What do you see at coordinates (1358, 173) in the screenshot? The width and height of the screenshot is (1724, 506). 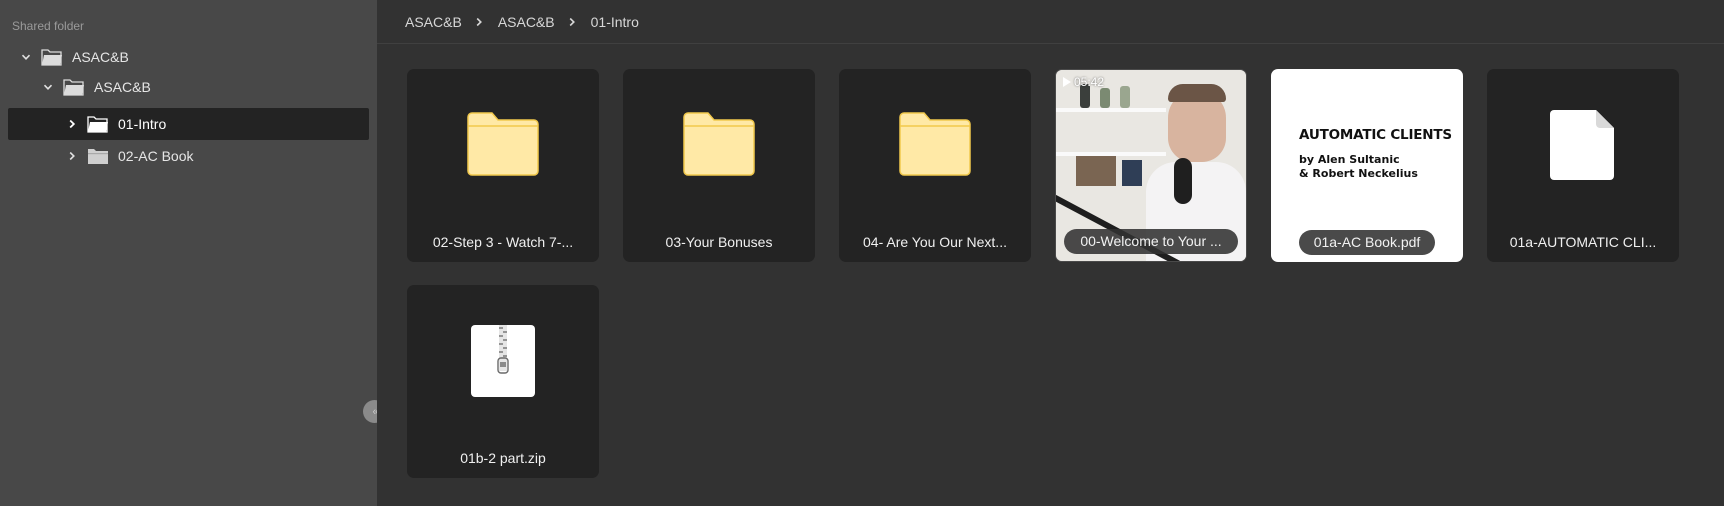 I see `pdf-preview-line: & Robert Neckelius` at bounding box center [1358, 173].